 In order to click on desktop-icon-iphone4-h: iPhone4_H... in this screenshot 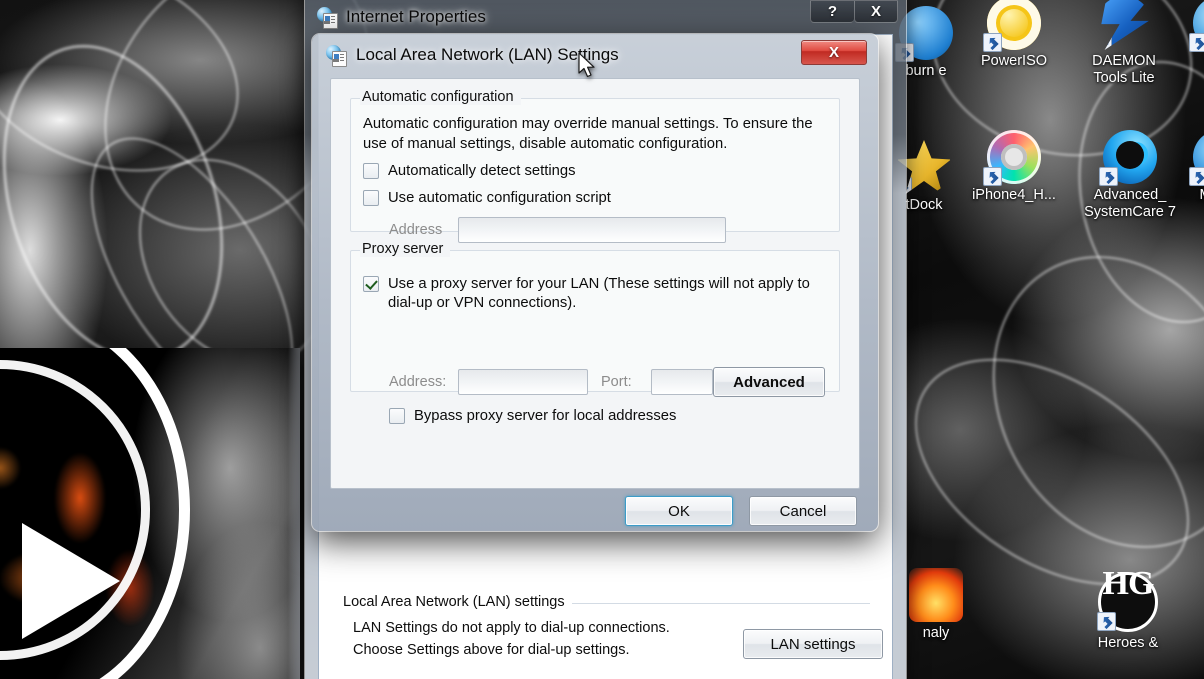, I will do `click(1014, 167)`.